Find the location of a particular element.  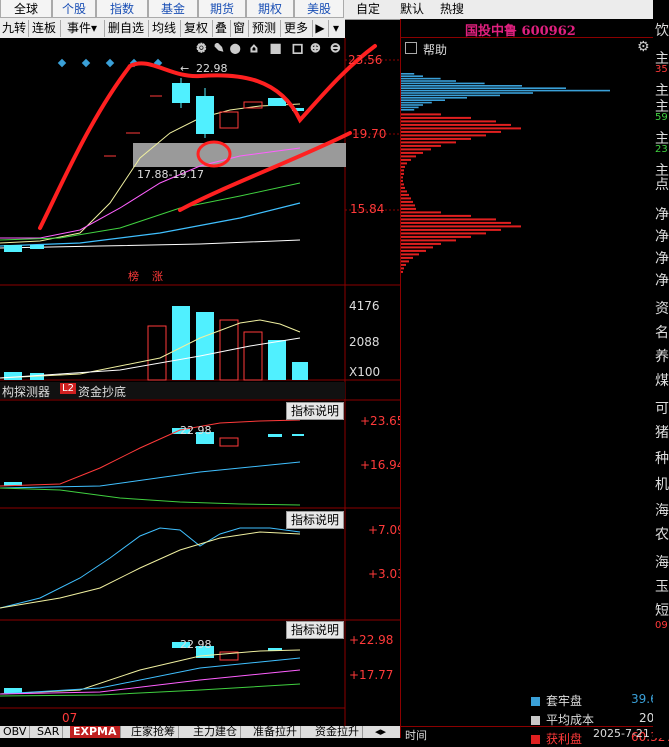

sector-strip-item: 可 is located at coordinates (662, 408).